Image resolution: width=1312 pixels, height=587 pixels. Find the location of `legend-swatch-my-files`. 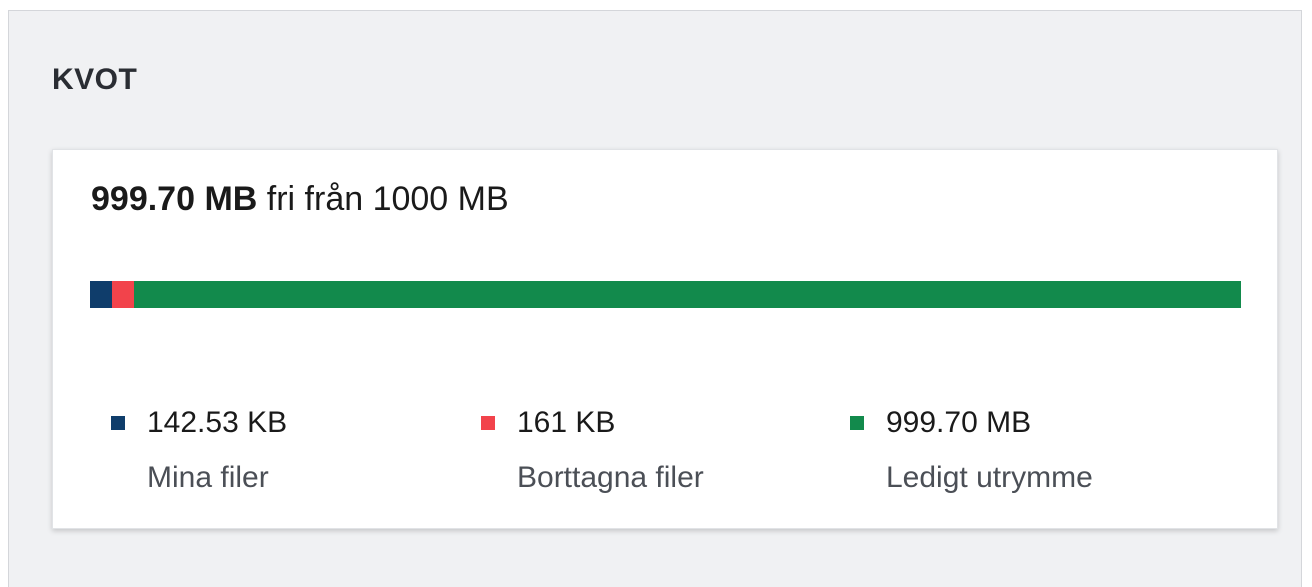

legend-swatch-my-files is located at coordinates (118, 423).